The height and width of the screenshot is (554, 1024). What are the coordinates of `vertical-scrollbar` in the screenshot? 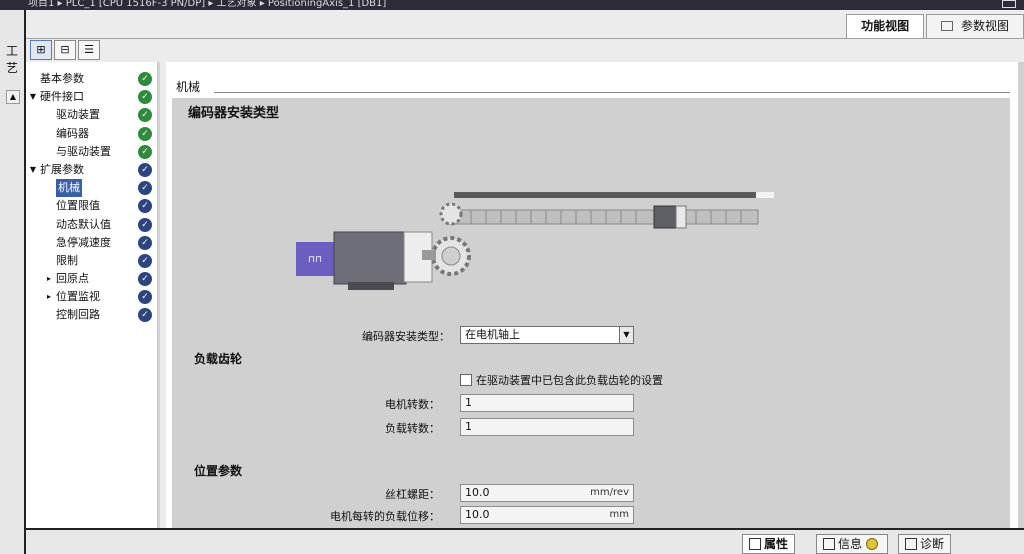 It's located at (1021, 295).